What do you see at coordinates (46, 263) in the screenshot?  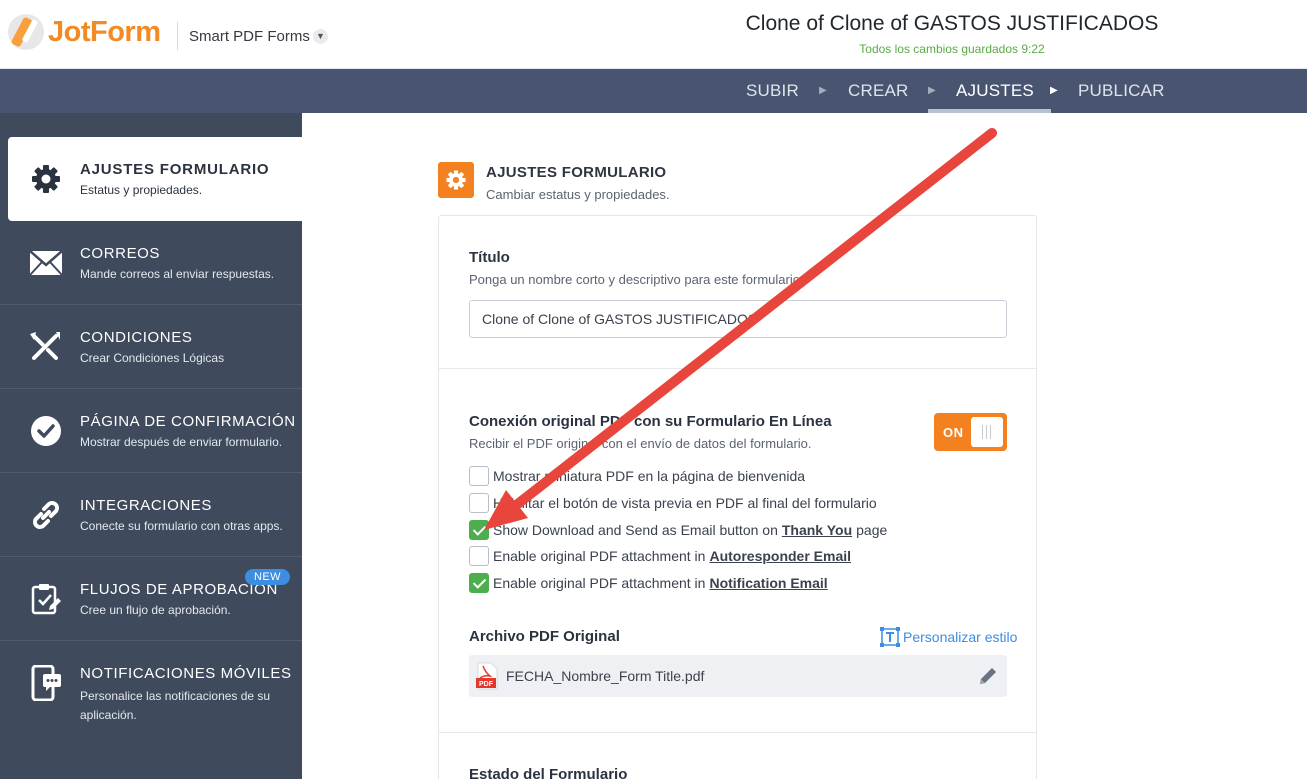 I see `envelope-icon` at bounding box center [46, 263].